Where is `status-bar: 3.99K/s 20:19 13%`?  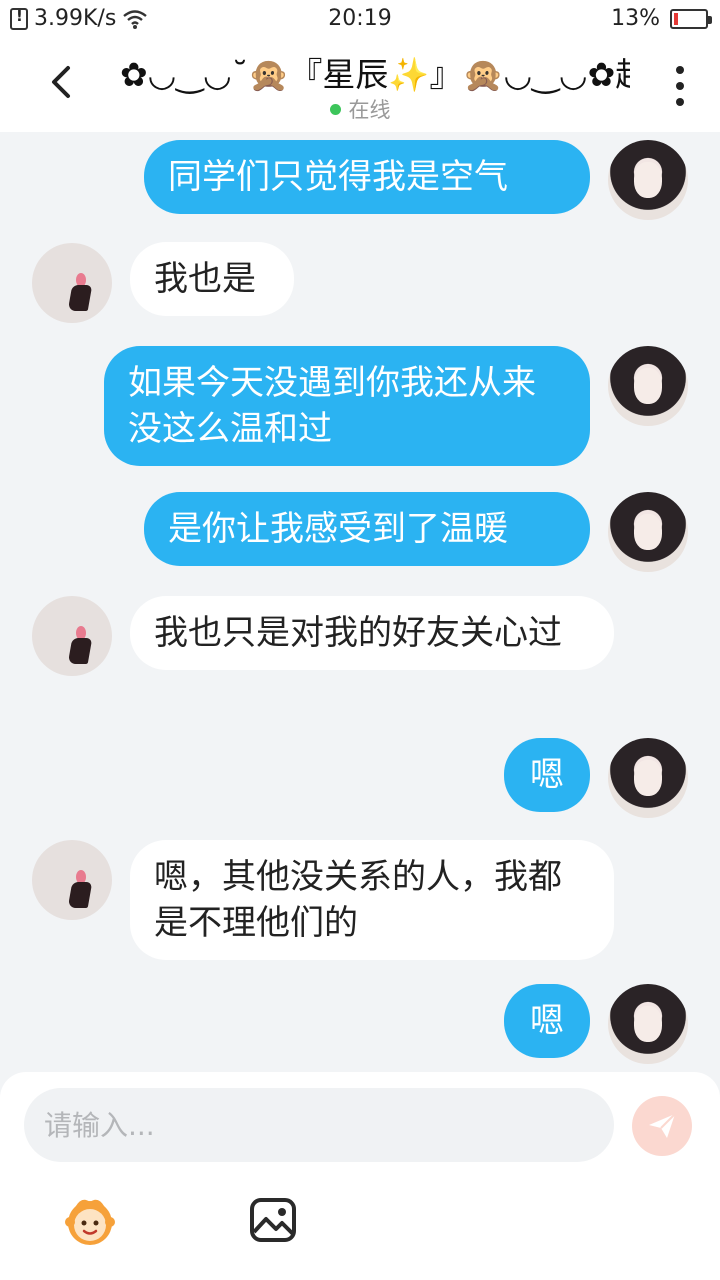
status-bar: 3.99K/s 20:19 13% is located at coordinates (360, 19).